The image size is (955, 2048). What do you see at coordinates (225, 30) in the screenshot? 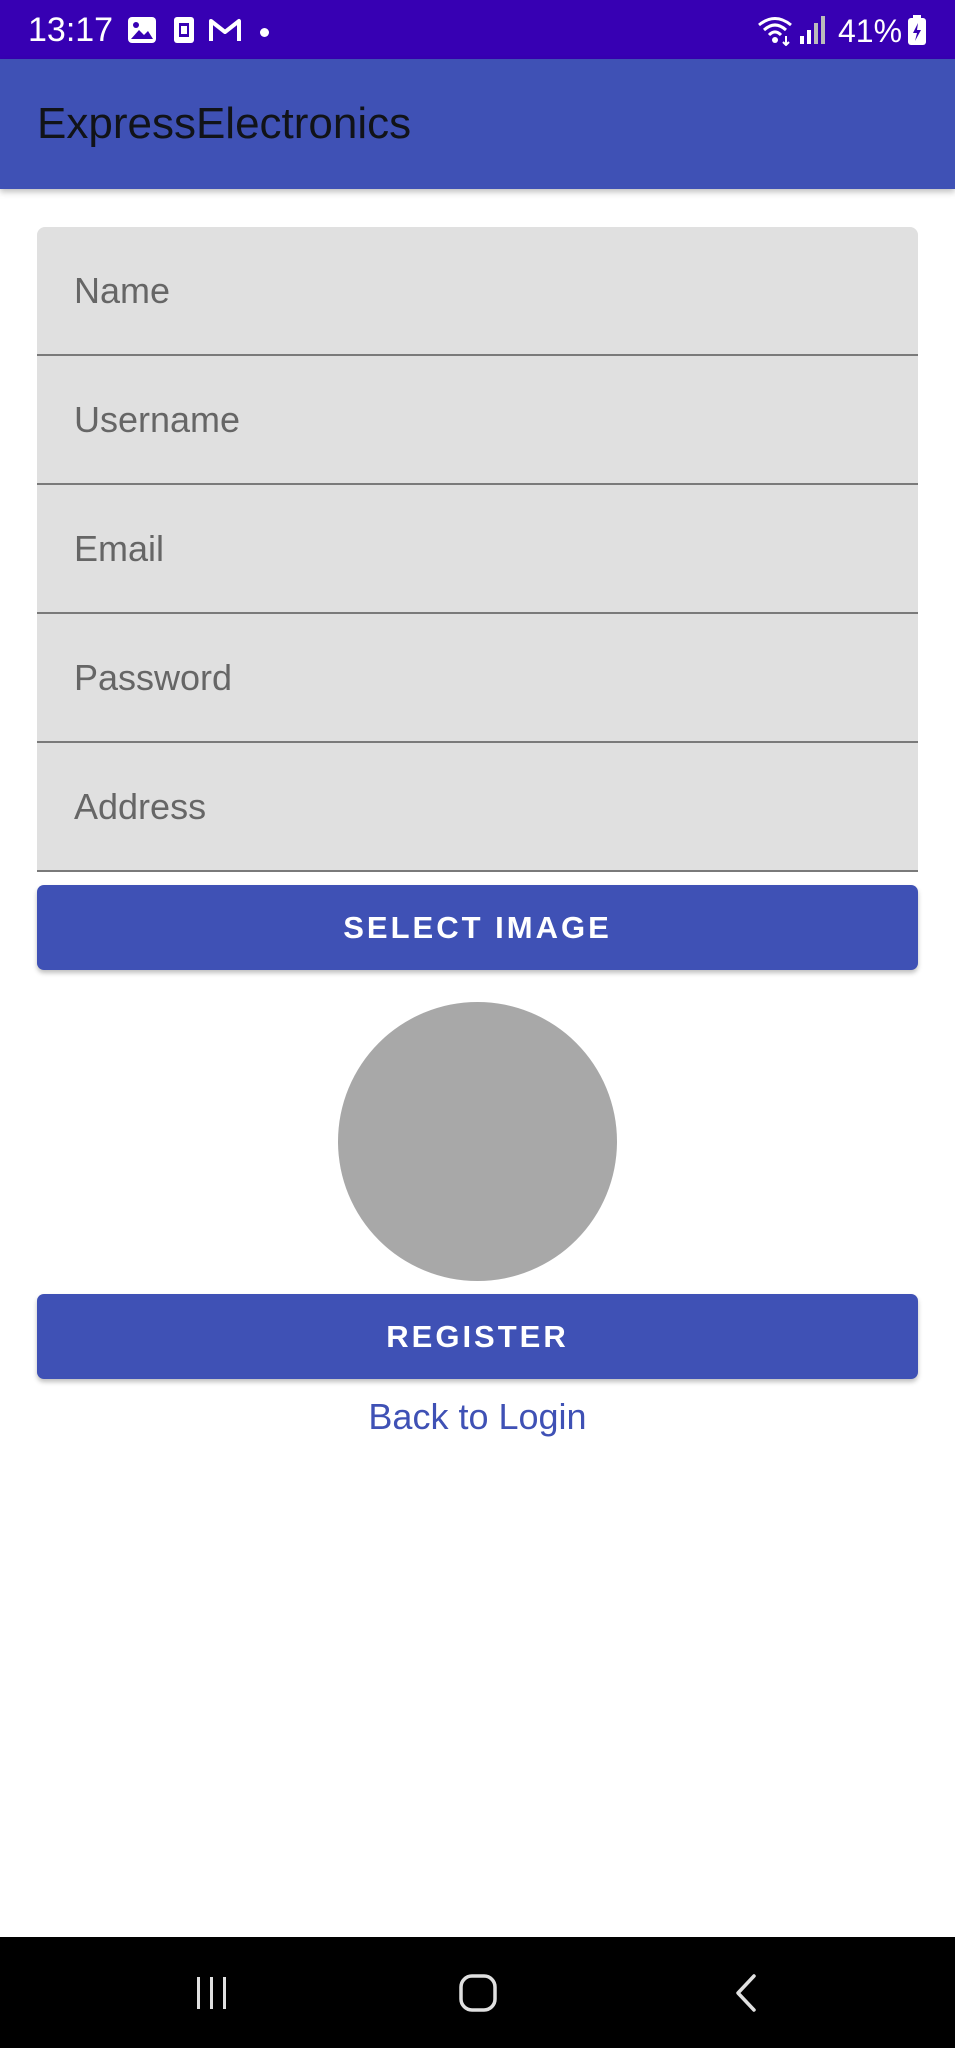
I see `gmail-icon` at bounding box center [225, 30].